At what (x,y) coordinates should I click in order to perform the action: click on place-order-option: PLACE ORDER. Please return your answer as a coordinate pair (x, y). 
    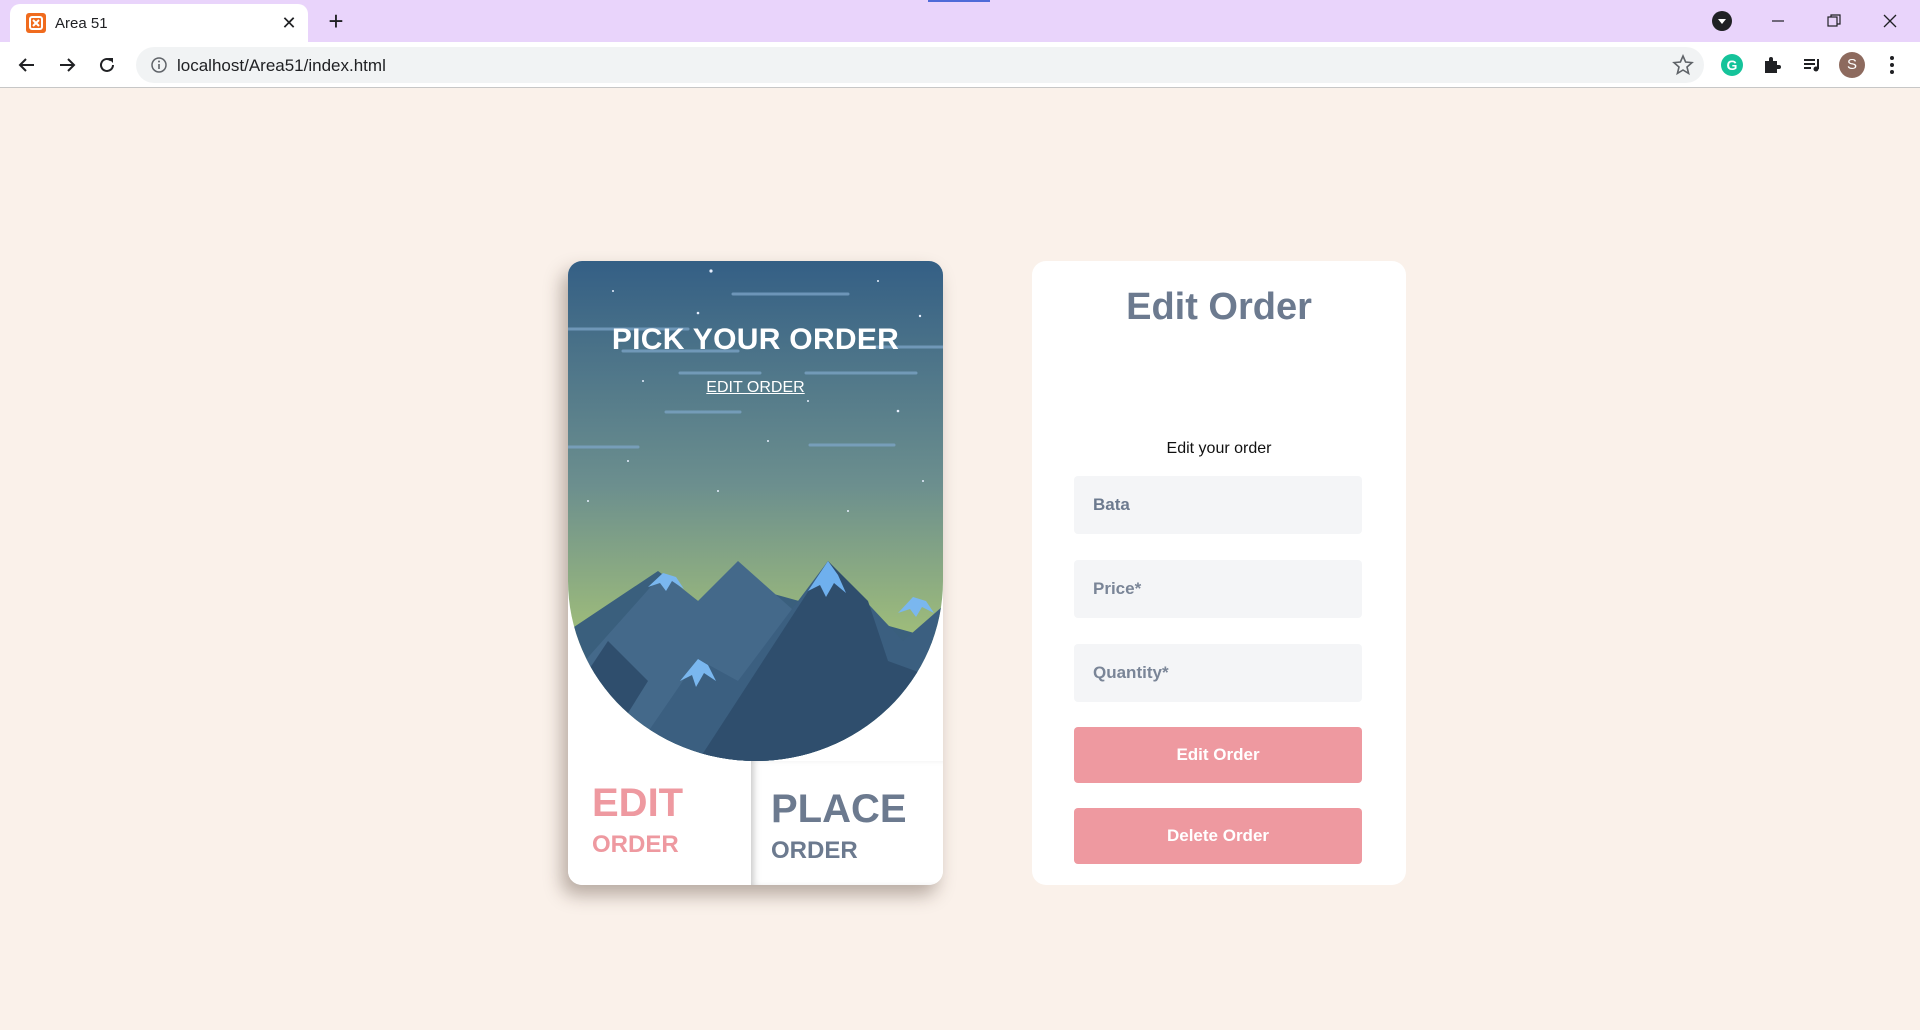
    Looking at the image, I should click on (847, 823).